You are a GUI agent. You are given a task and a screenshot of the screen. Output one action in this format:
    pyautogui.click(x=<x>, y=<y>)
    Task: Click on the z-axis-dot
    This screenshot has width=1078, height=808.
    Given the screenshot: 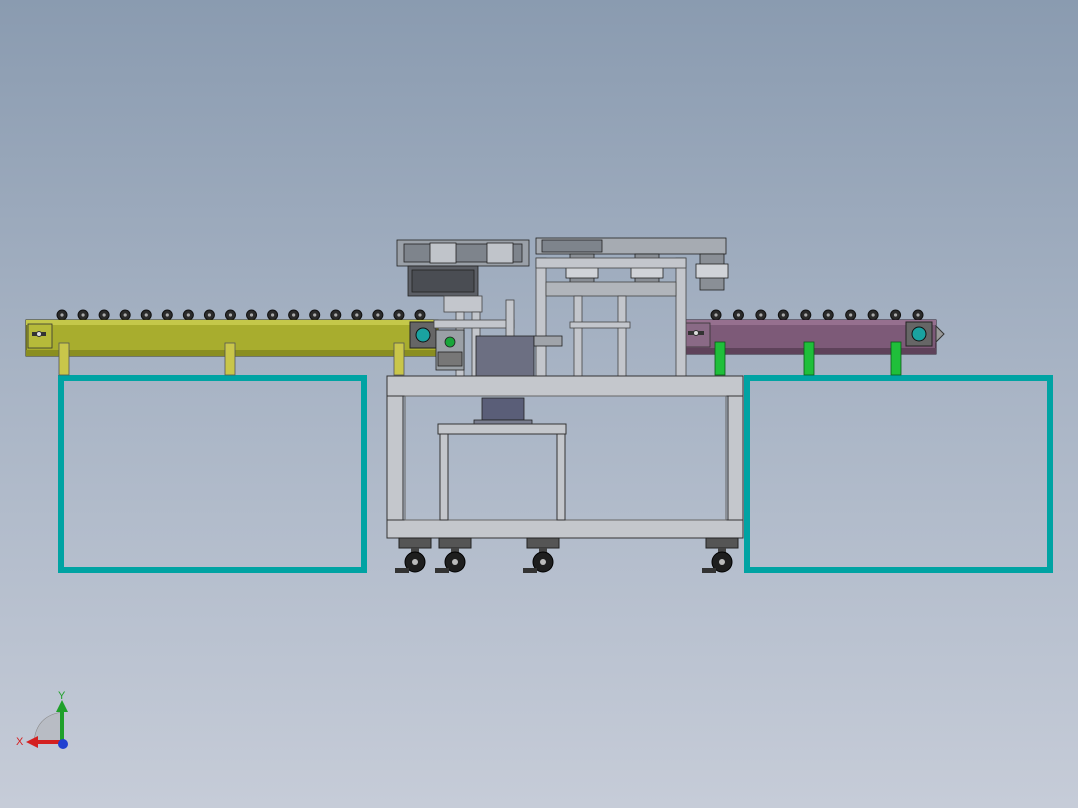 What is the action you would take?
    pyautogui.click(x=63, y=744)
    